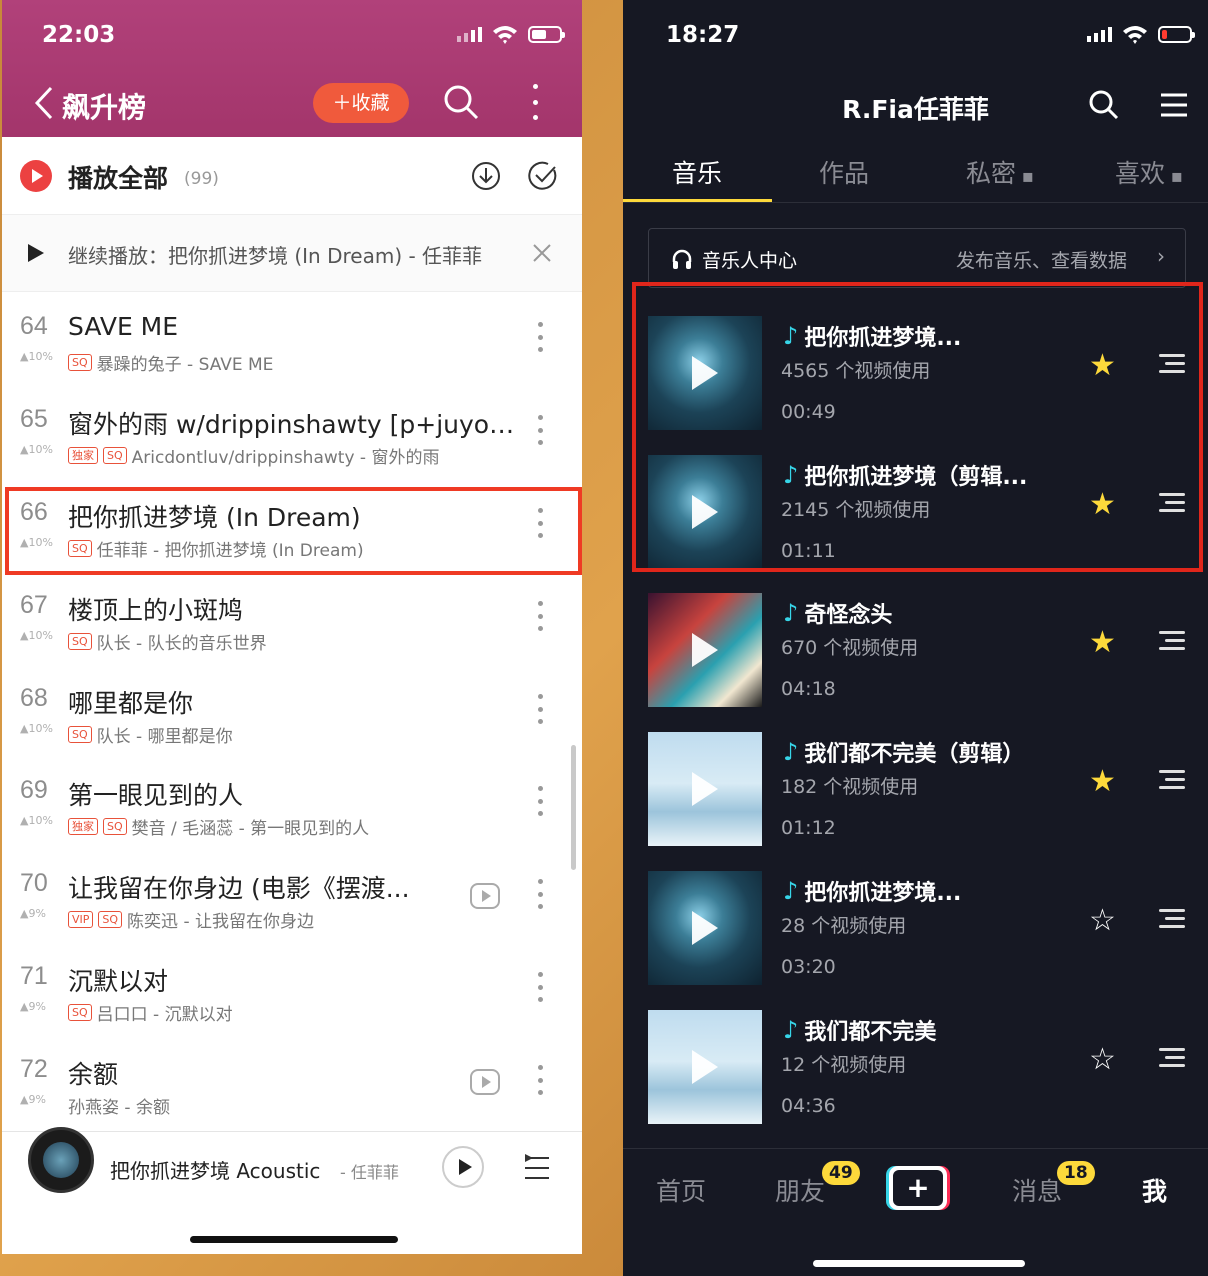 The width and height of the screenshot is (1208, 1276). Describe the element at coordinates (703, 35) in the screenshot. I see `status-time: 18:27` at that location.